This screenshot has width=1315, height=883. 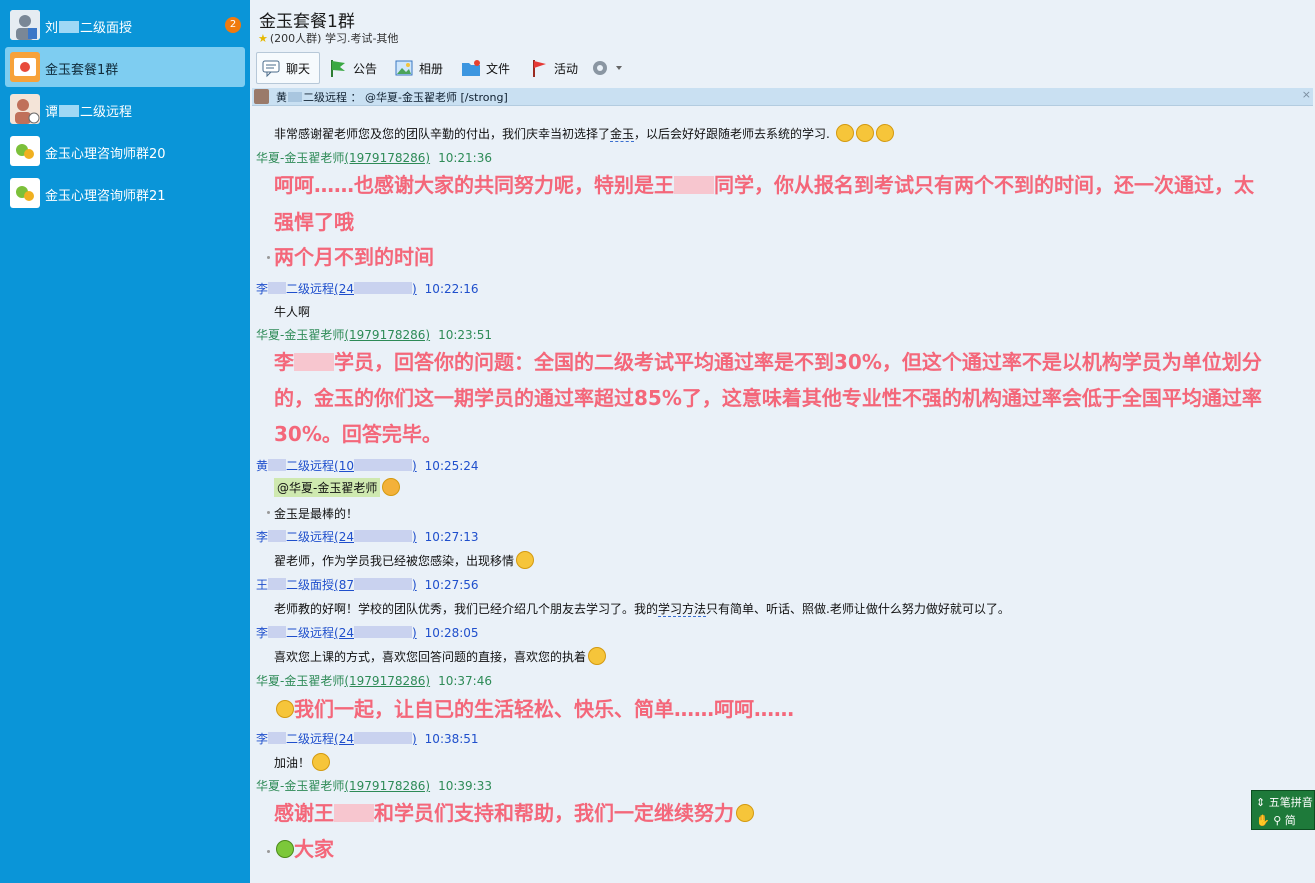 What do you see at coordinates (338, 68) in the screenshot?
I see `flag-notice-icon` at bounding box center [338, 68].